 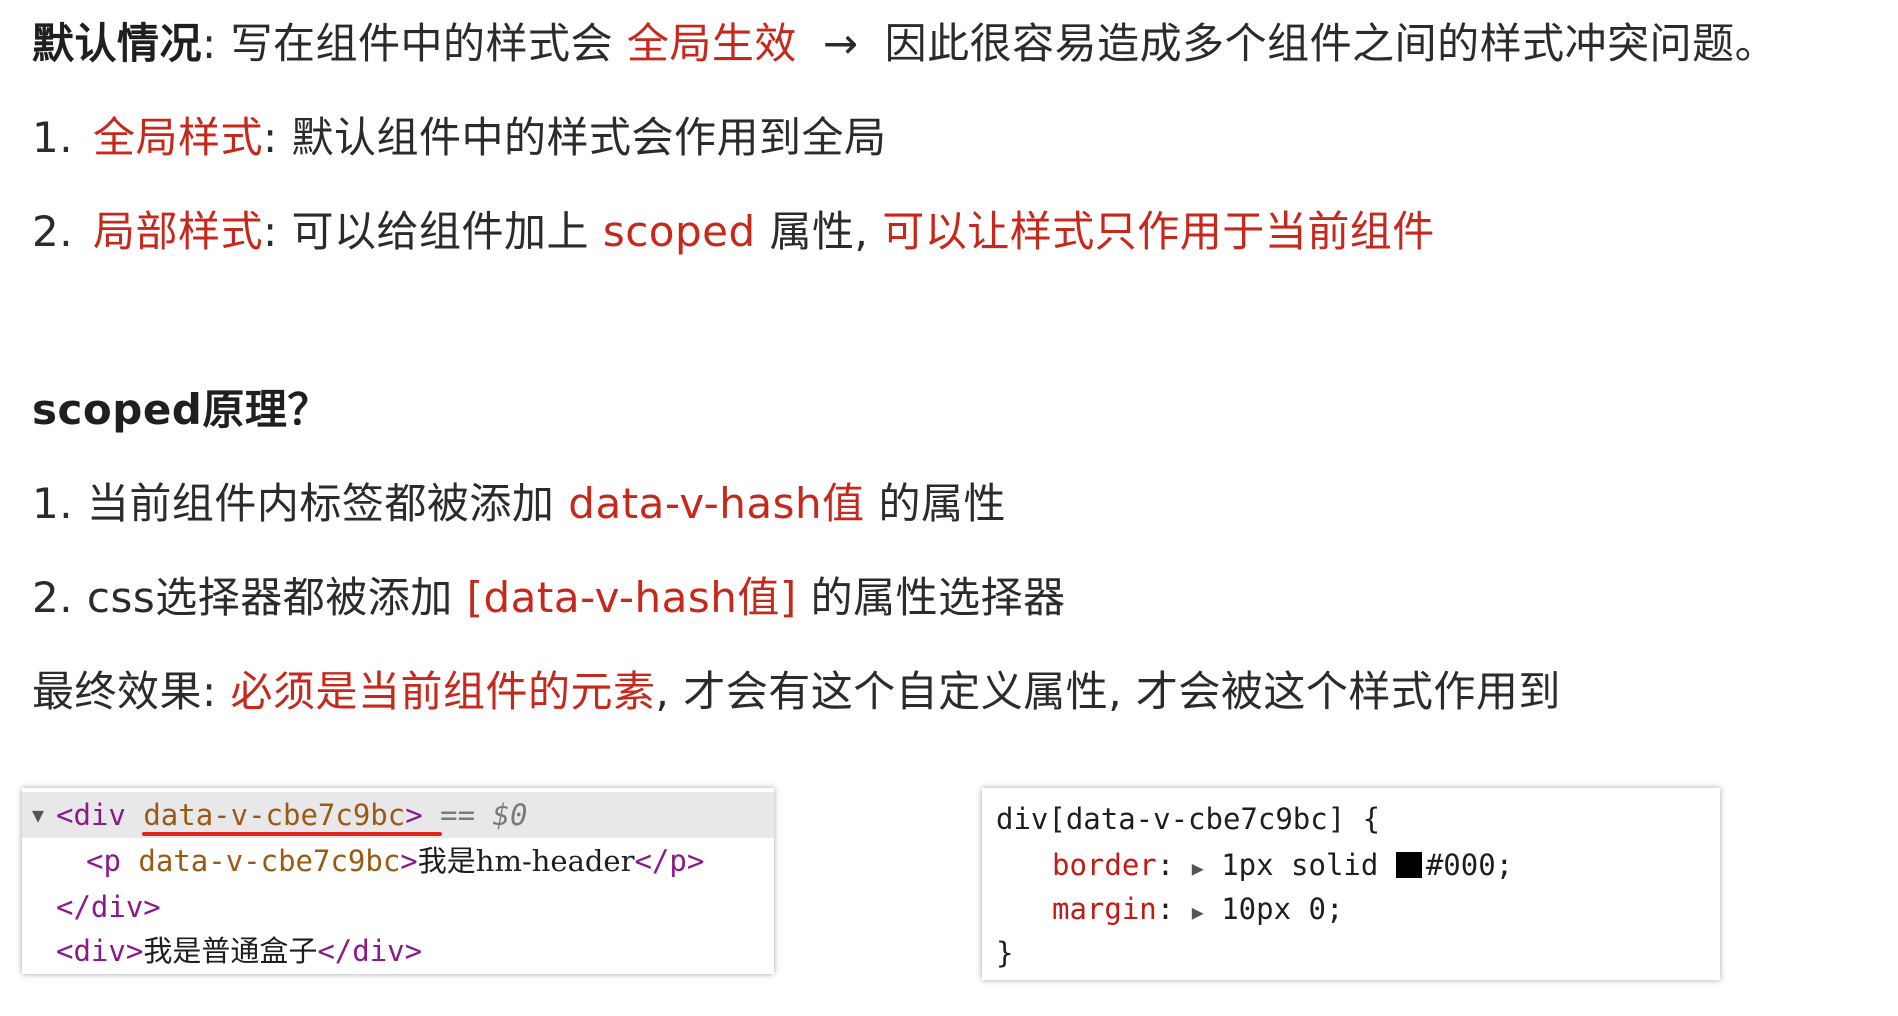 I want to click on arrow-icon: →, so click(x=840, y=43).